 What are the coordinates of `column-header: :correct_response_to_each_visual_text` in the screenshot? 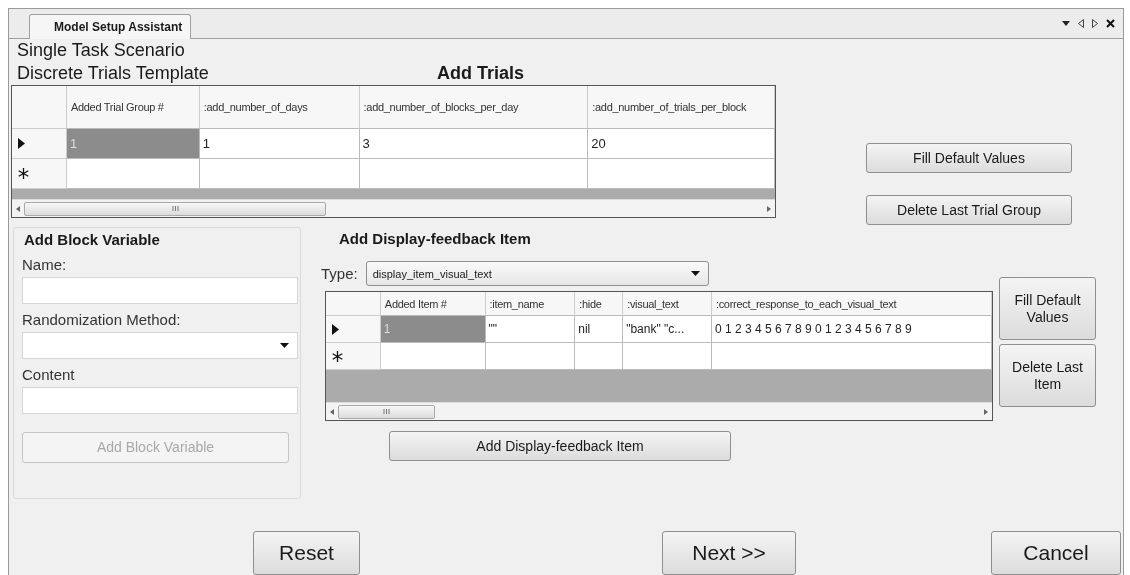 It's located at (851, 304).